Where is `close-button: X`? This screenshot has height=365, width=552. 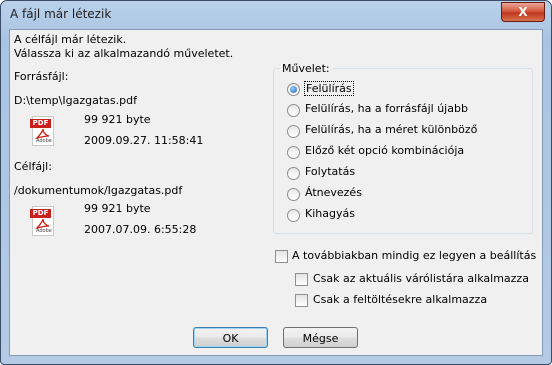 close-button: X is located at coordinates (523, 12).